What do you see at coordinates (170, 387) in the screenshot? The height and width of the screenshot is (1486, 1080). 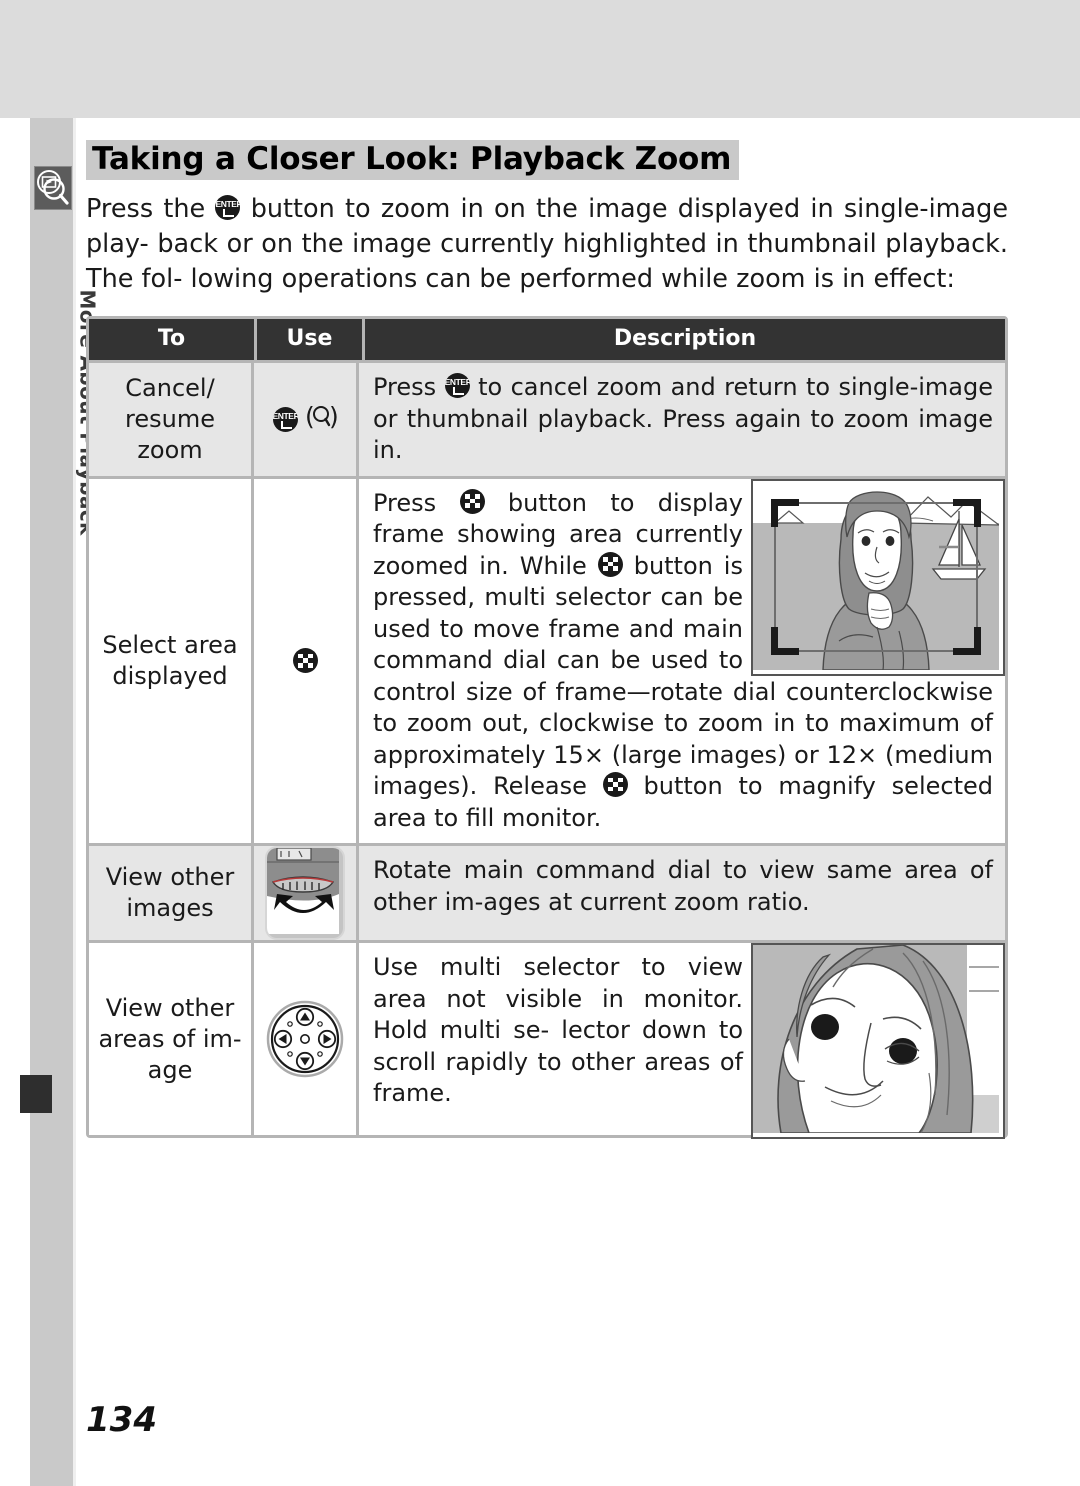 I see `row1-to-line1: Cancel/` at bounding box center [170, 387].